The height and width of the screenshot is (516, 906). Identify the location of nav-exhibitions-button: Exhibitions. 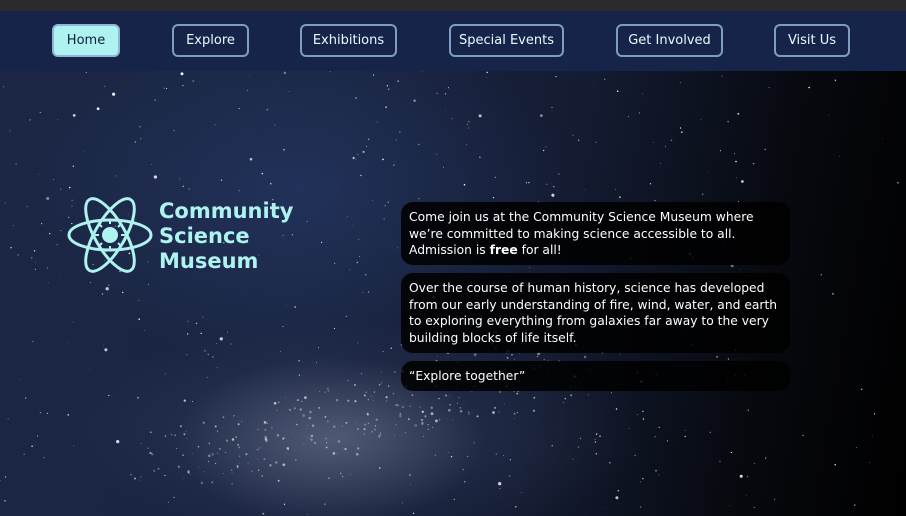
(348, 40).